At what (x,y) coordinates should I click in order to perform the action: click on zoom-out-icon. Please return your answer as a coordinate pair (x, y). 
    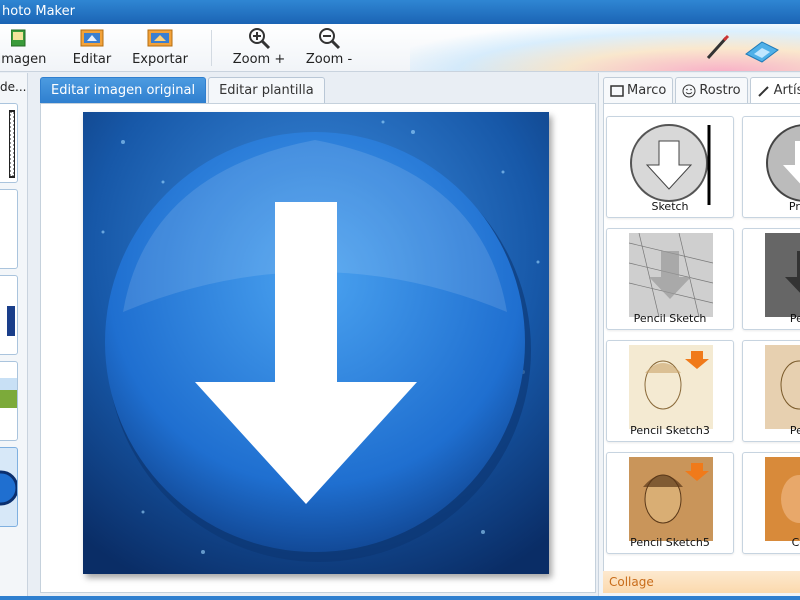
    Looking at the image, I should click on (329, 38).